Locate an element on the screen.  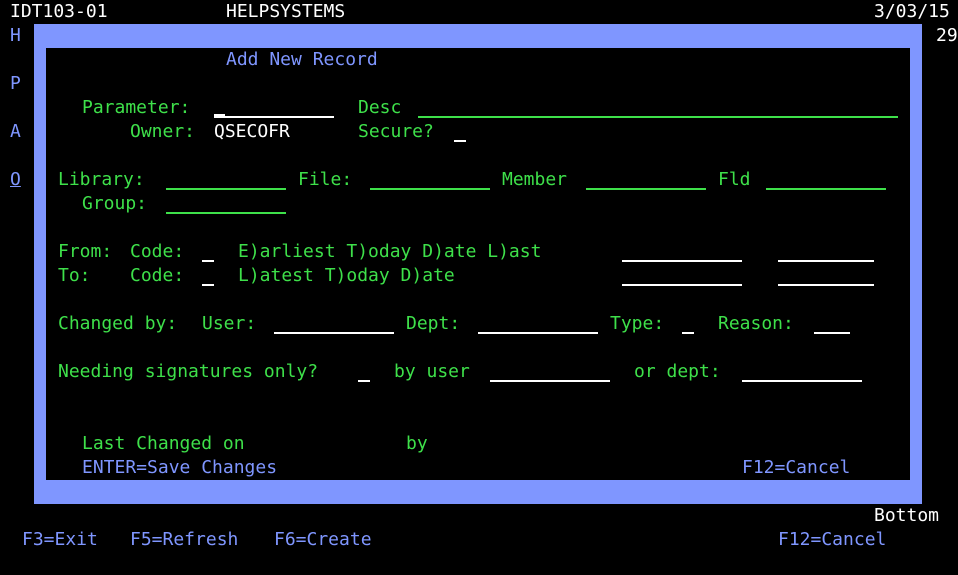
or-dept-input is located at coordinates (802, 371).